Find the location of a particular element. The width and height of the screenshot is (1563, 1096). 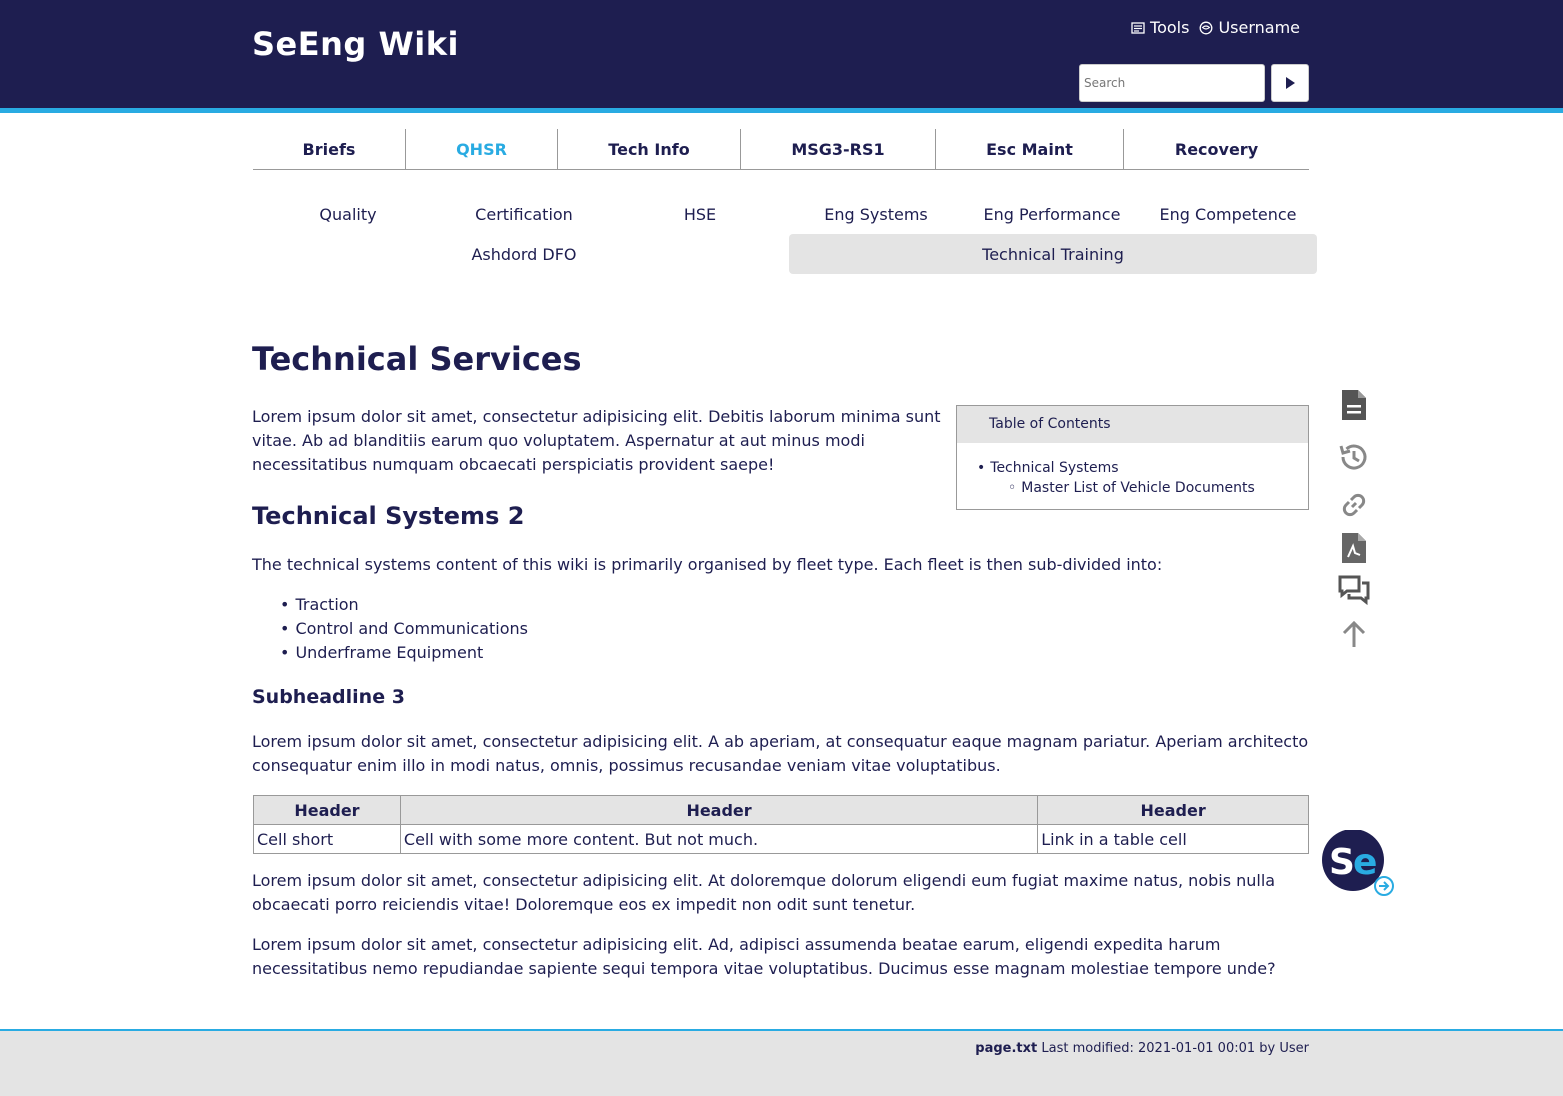

tab-tech-info: Tech Info is located at coordinates (649, 149).